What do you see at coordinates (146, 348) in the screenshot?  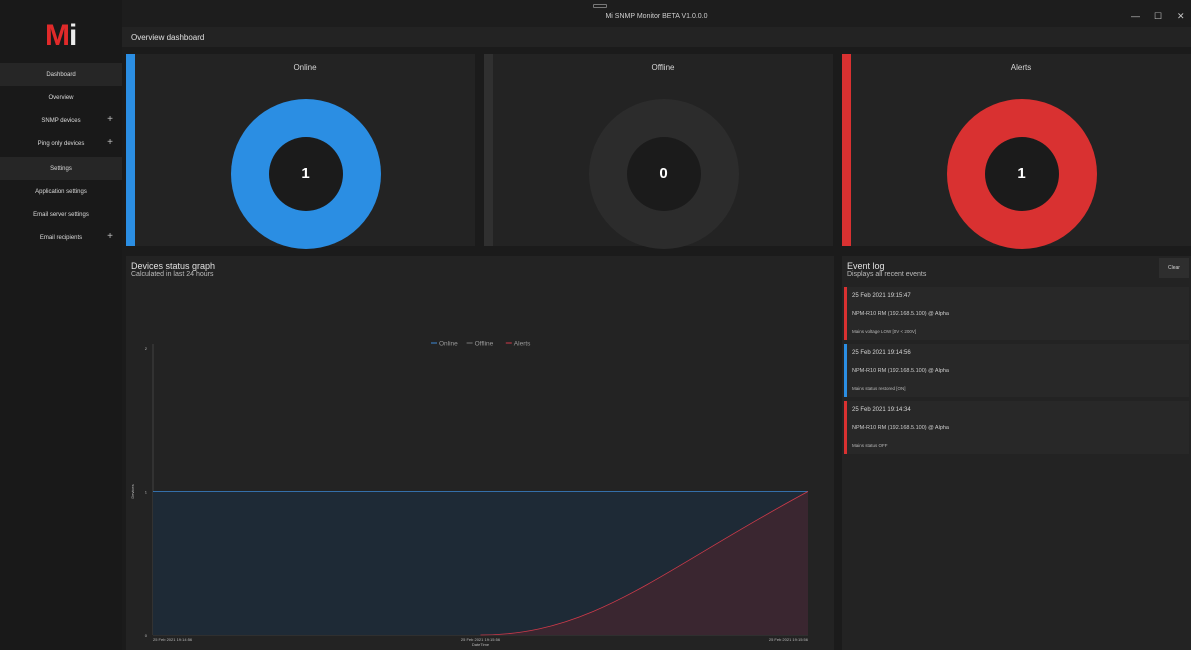 I see `y-tick-label: 2` at bounding box center [146, 348].